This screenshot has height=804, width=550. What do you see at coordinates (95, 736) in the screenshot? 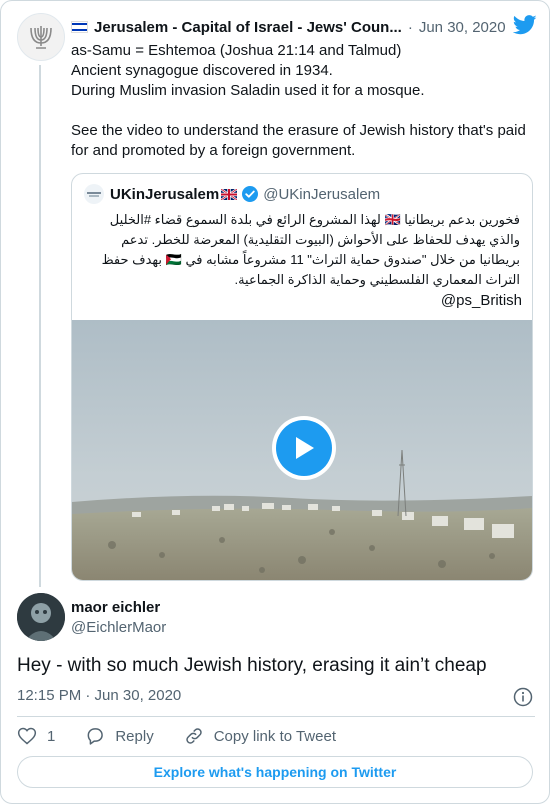
I see `reply-icon` at bounding box center [95, 736].